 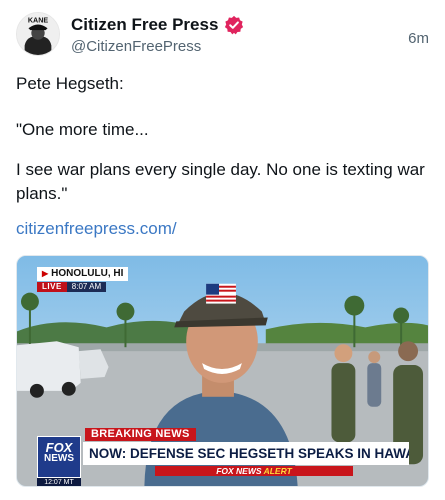 I want to click on logo-clock: 12:07 MT, so click(x=59, y=482).